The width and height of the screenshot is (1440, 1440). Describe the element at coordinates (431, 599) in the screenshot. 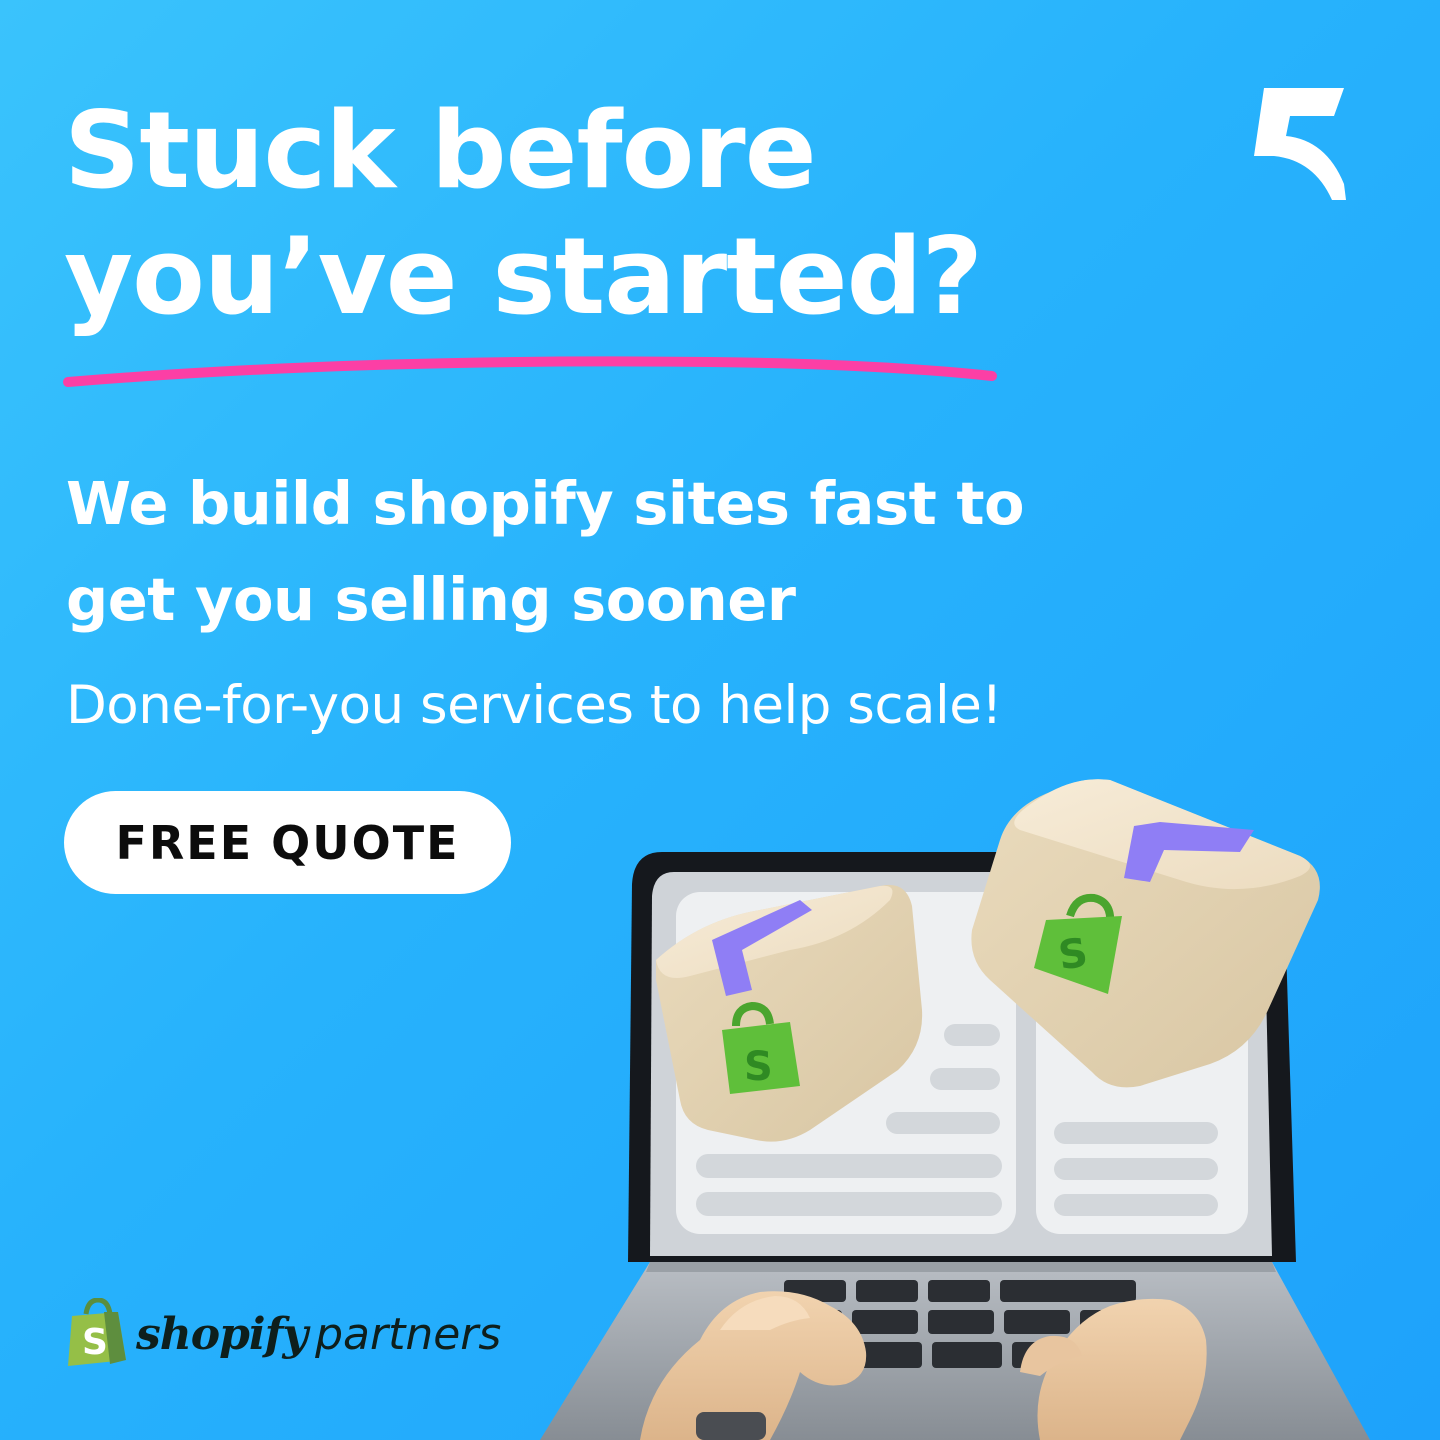

I see `subheadline-line-2: get you selling sooner` at that location.